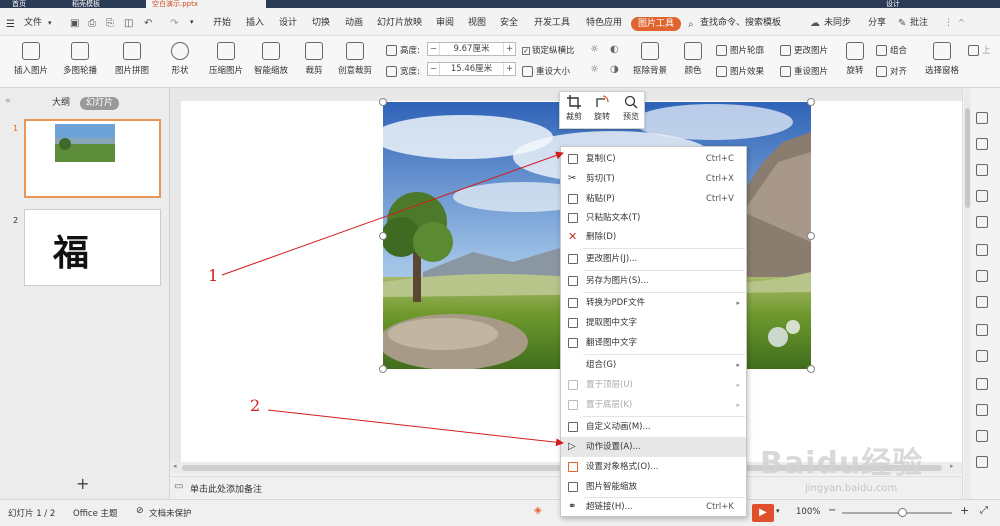 This screenshot has width=1000, height=526. I want to click on annotation-label-2: 2, so click(255, 405).